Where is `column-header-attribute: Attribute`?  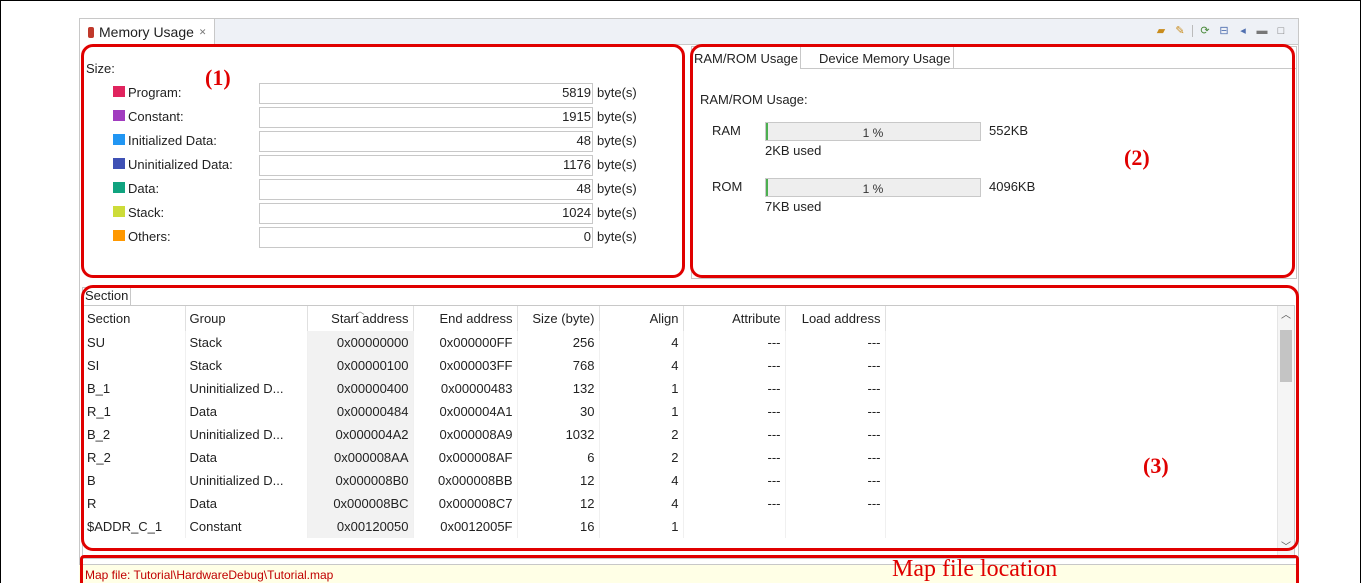 column-header-attribute: Attribute is located at coordinates (734, 318).